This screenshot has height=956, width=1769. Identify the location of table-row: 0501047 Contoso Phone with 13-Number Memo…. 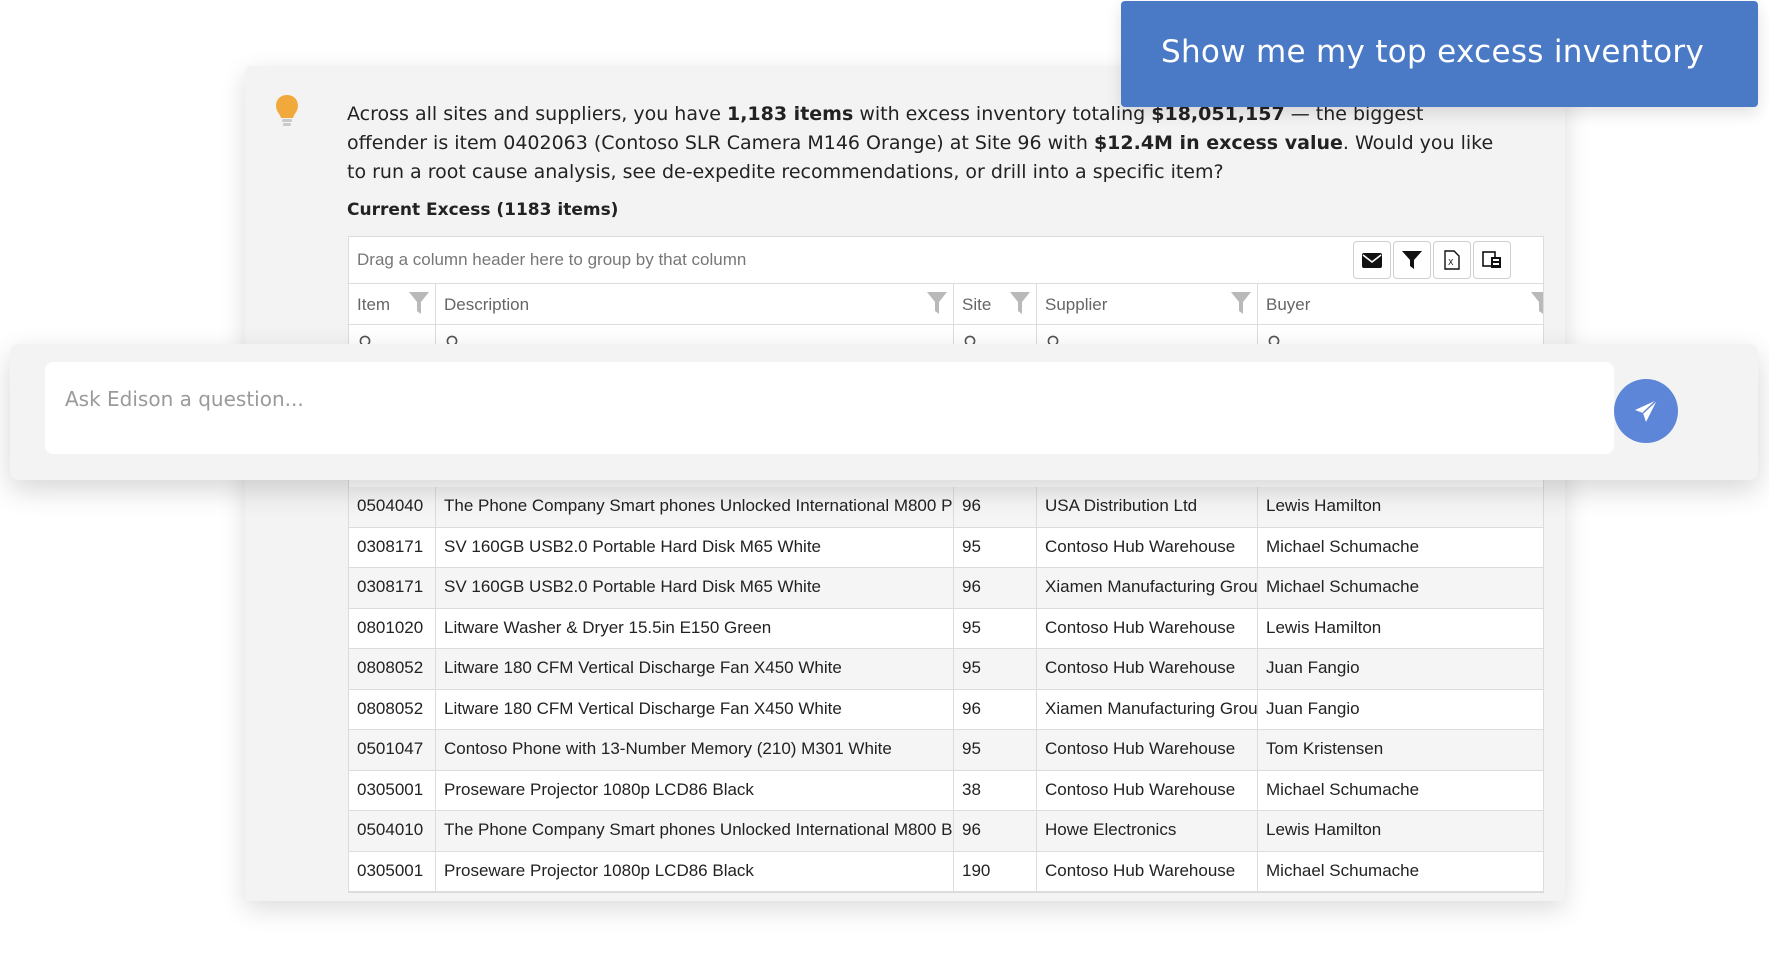
(946, 750).